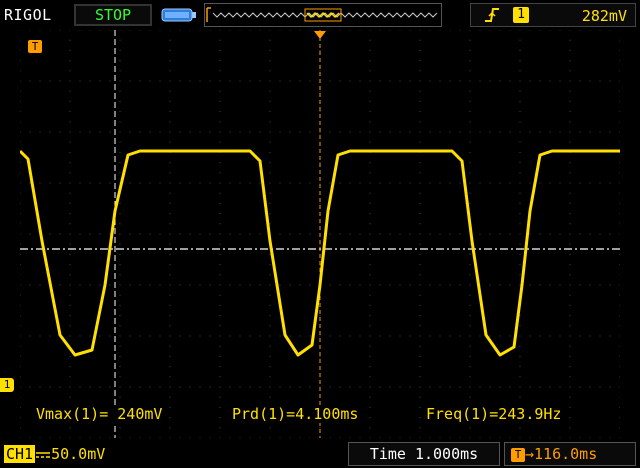 The width and height of the screenshot is (640, 468). I want to click on vmax-readout: Vmax(1)= 240mV, so click(99, 414).